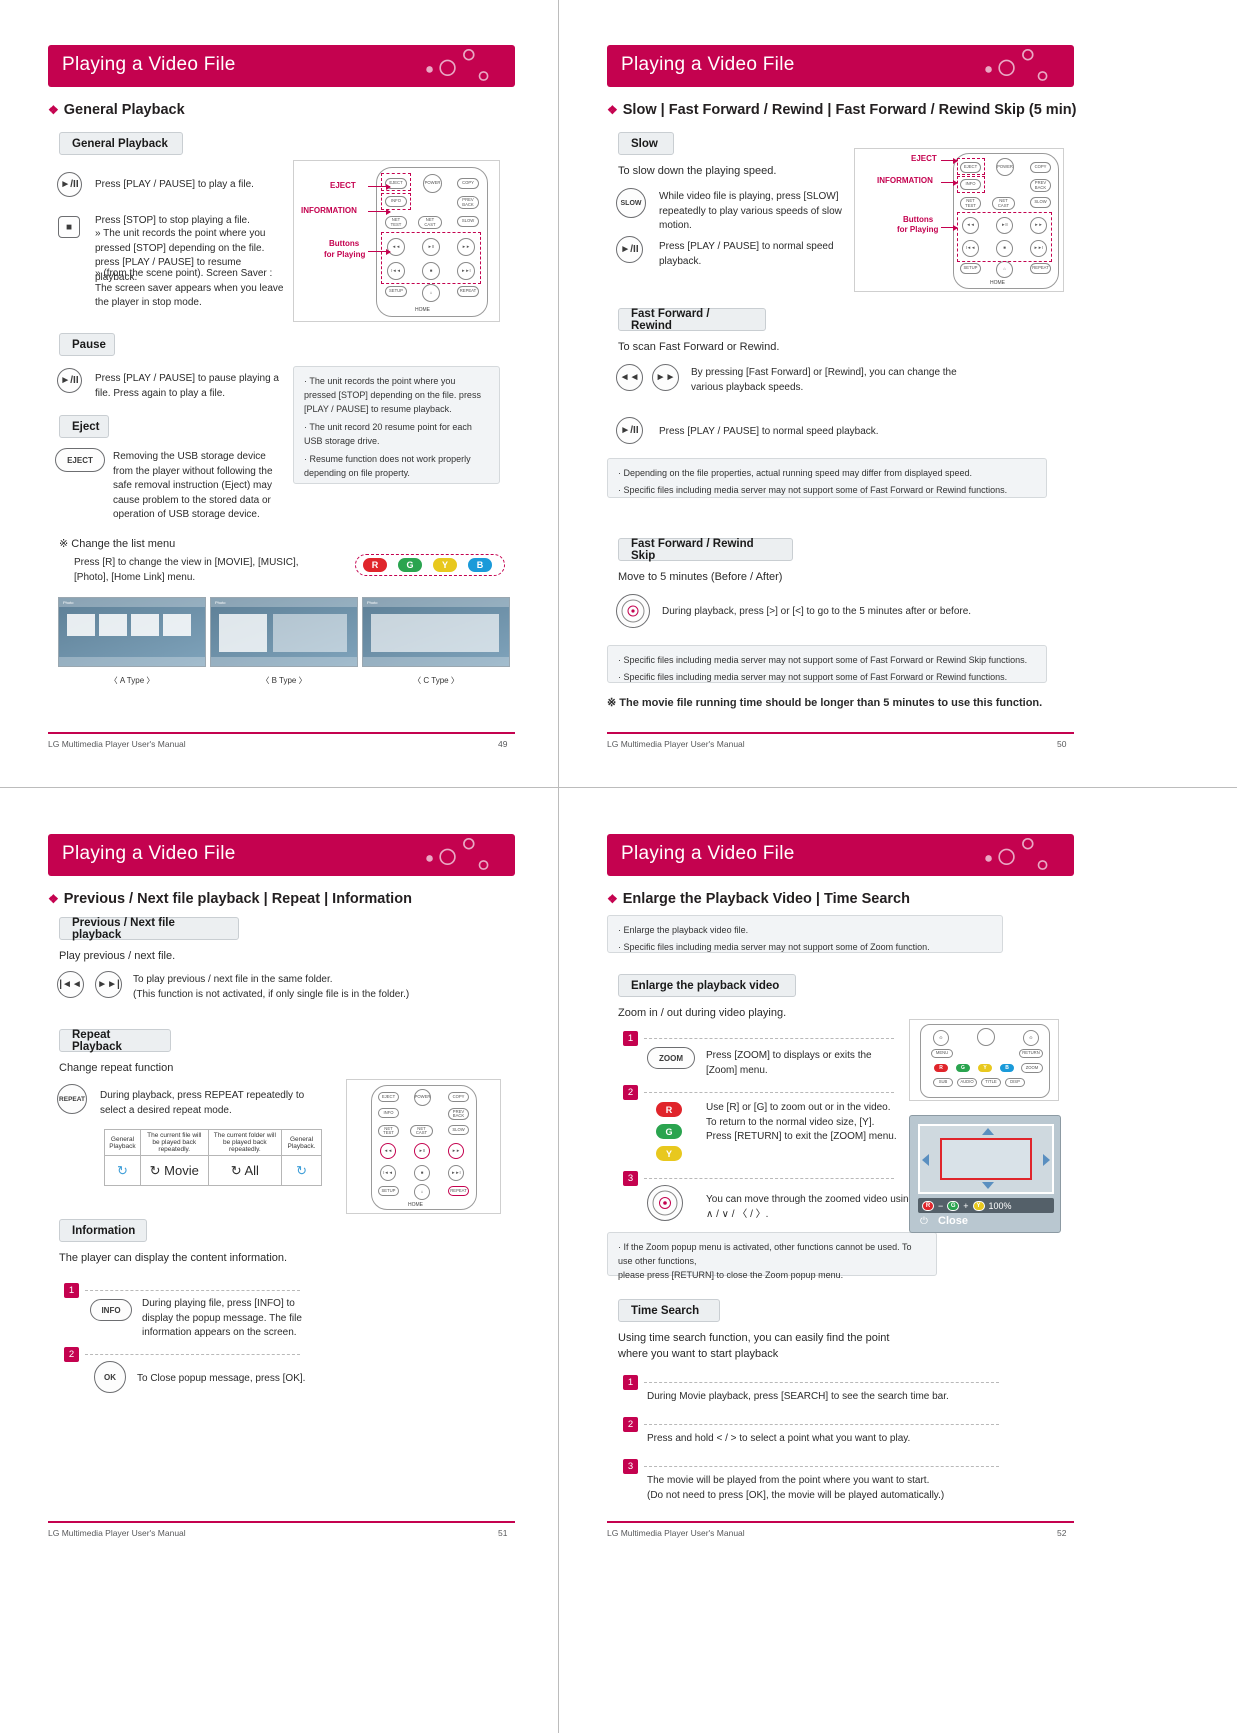 The height and width of the screenshot is (1733, 1237). I want to click on repeat-cell-1: General Playback, so click(122, 1142).